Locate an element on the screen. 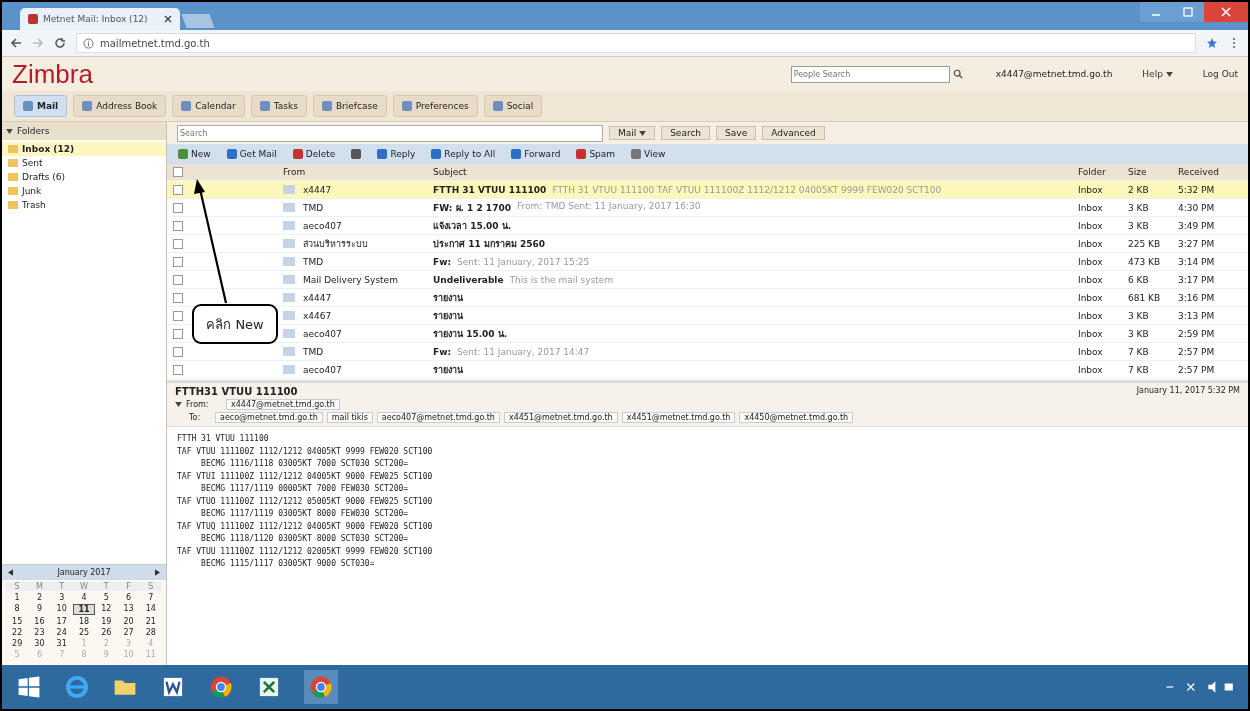 The width and height of the screenshot is (1250, 711). folder-item: Drafts (6) is located at coordinates (84, 177).